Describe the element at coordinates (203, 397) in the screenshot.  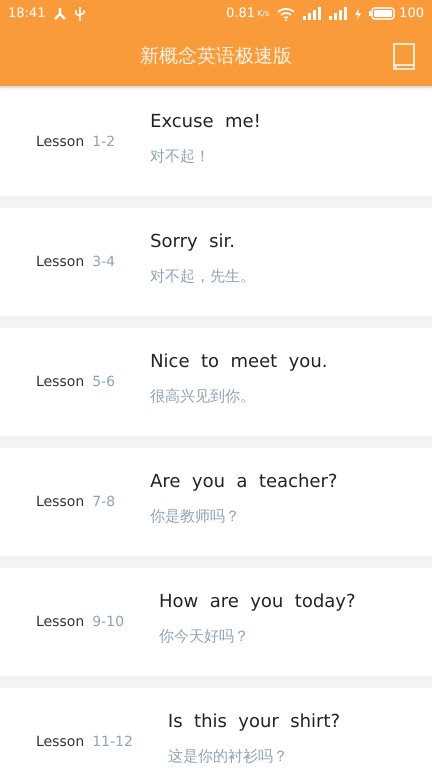
I see `lesson-translation: 很高兴见到你。` at that location.